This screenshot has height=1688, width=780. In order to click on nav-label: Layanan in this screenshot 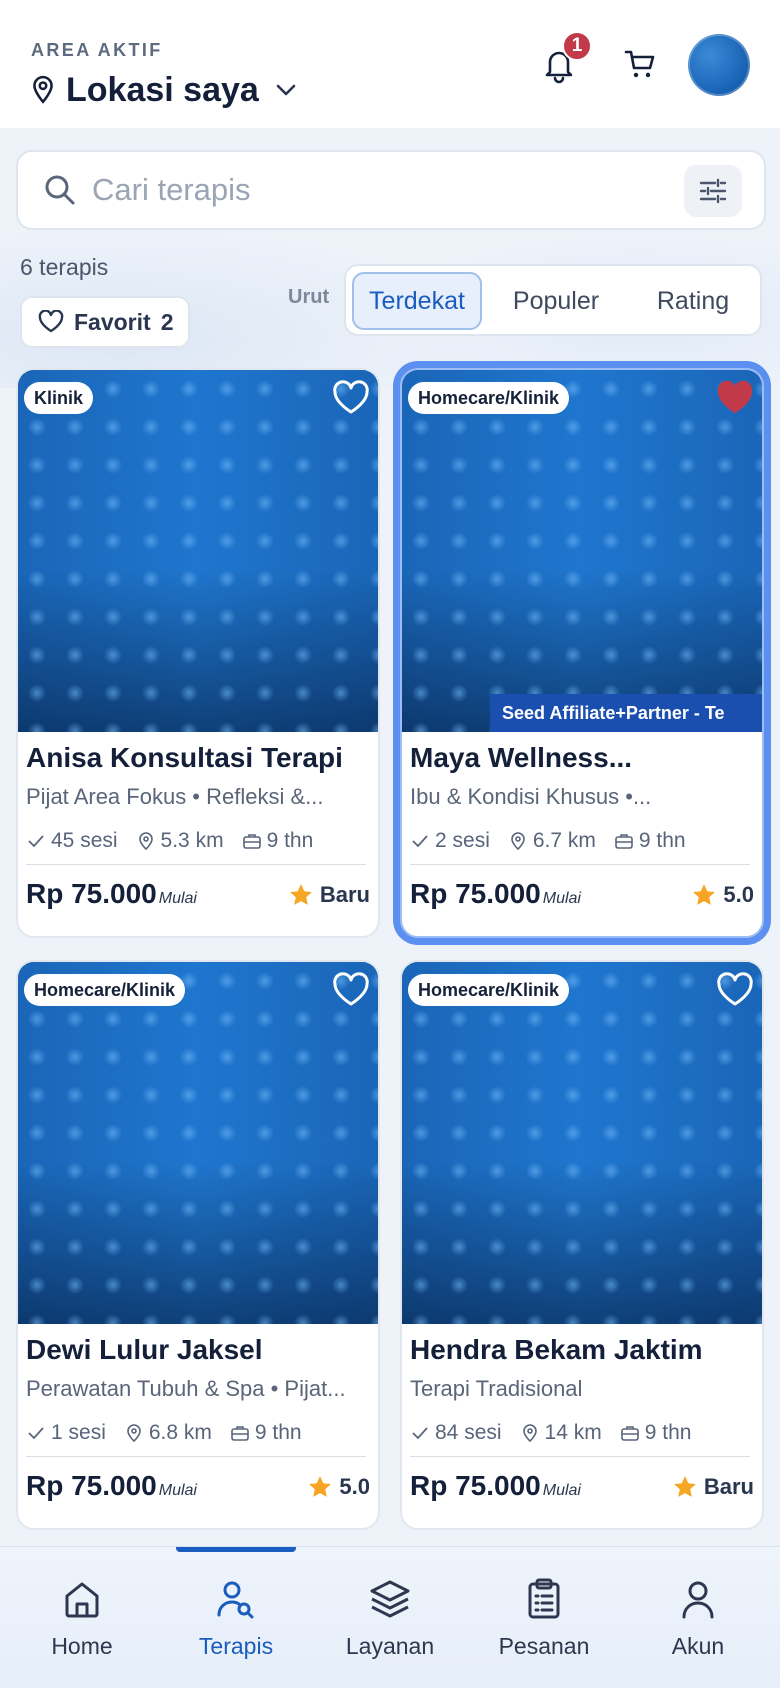, I will do `click(390, 1646)`.